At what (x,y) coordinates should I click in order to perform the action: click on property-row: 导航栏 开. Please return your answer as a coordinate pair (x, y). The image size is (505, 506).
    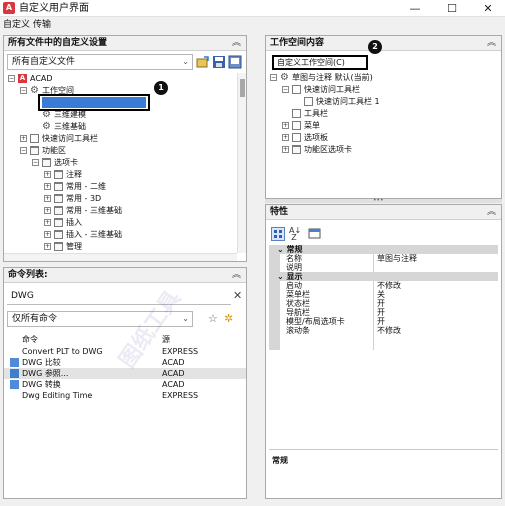
    Looking at the image, I should click on (383, 312).